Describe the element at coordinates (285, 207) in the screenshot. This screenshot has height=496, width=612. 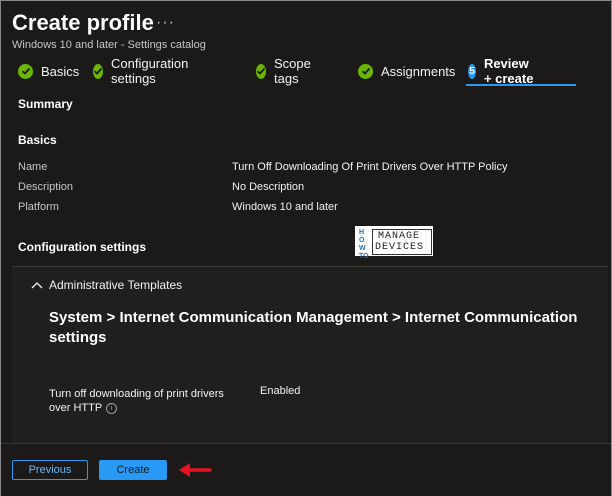
I see `platform-value: Windows 10 and later` at that location.